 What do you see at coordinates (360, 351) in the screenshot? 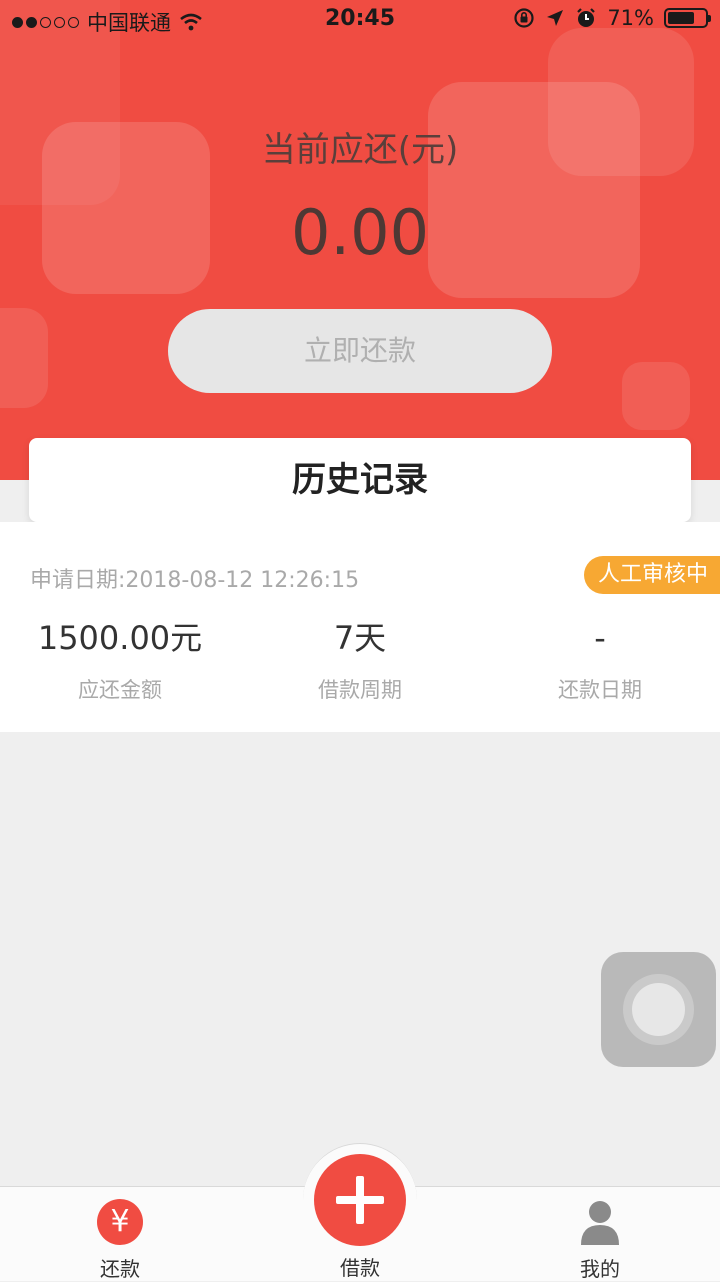
I see `pay-now-button: 立即还款` at bounding box center [360, 351].